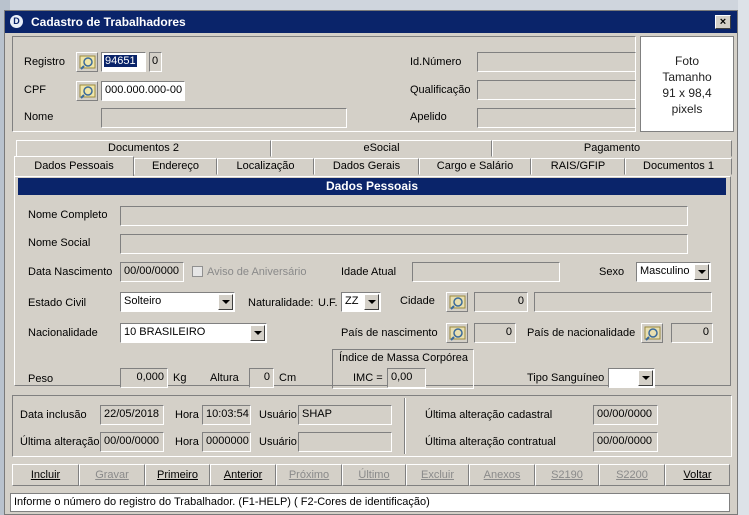 The height and width of the screenshot is (515, 749). I want to click on tab-dados-pessoais: Dados Pessoais, so click(74, 166).